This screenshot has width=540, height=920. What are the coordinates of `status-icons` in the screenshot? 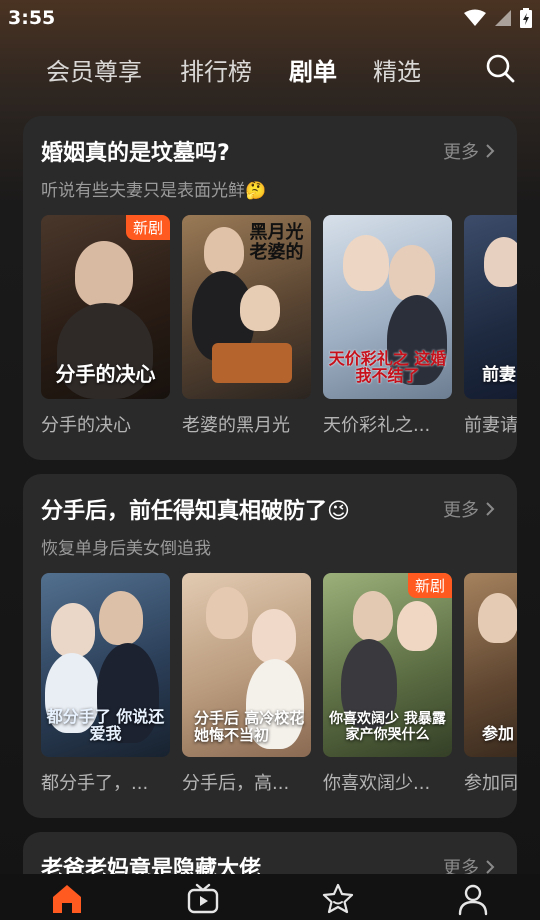 It's located at (498, 18).